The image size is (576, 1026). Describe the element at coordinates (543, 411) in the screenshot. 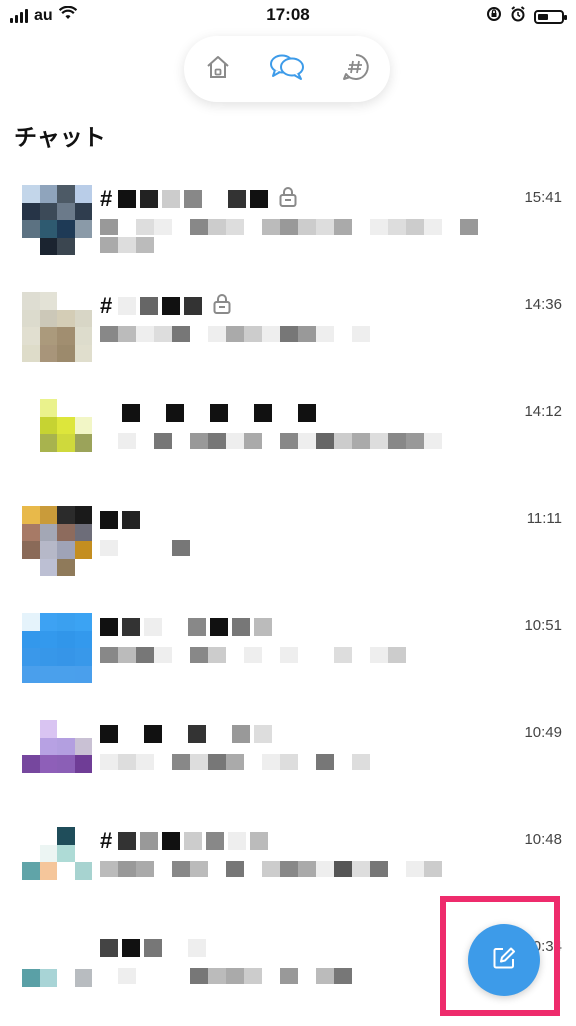

I see `chat-time: 14:12` at that location.